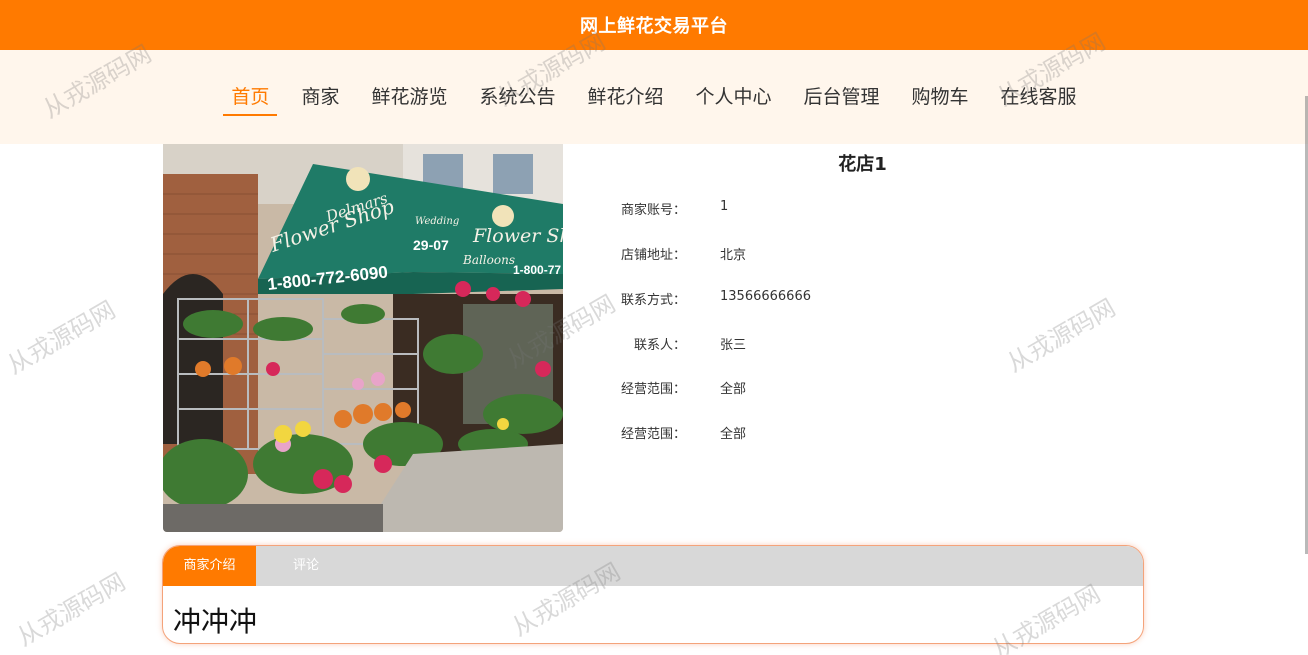 Image resolution: width=1308 pixels, height=655 pixels. Describe the element at coordinates (488, 260) in the screenshot. I see `awning-side-3: Balloons` at that location.